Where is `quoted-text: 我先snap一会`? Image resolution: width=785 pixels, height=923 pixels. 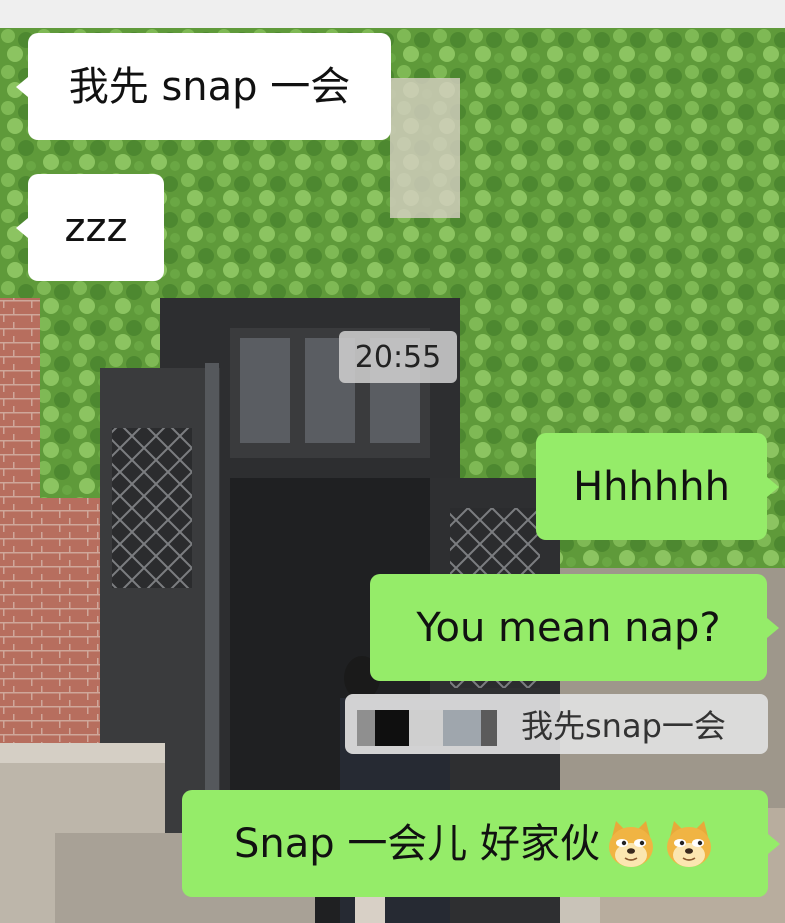 quoted-text: 我先snap一会 is located at coordinates (623, 726).